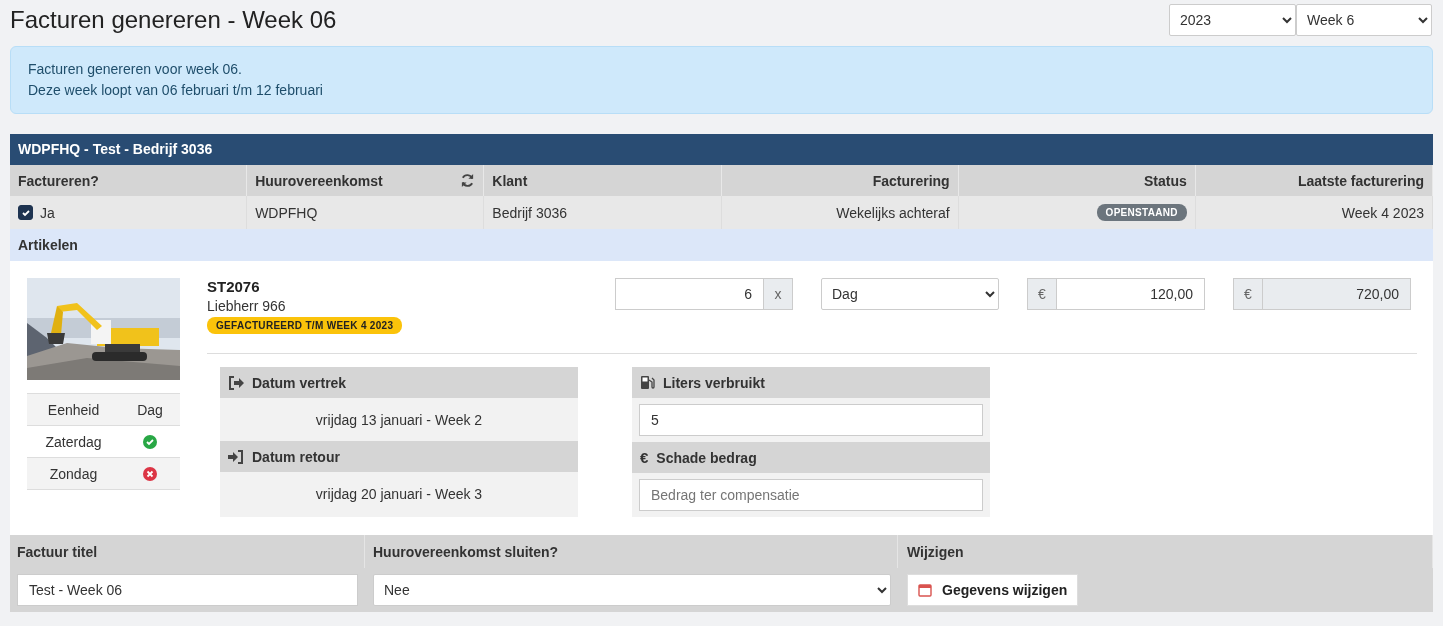  I want to click on table-cell: Wekelijks achteraf, so click(893, 212).